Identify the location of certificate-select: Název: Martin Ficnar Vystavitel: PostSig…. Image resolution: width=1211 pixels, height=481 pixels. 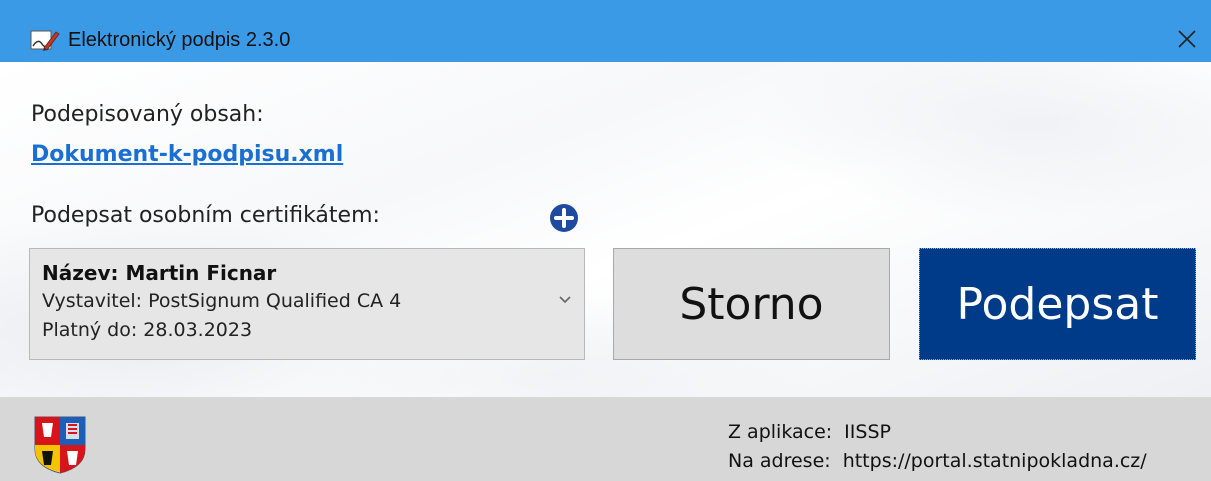
(307, 304).